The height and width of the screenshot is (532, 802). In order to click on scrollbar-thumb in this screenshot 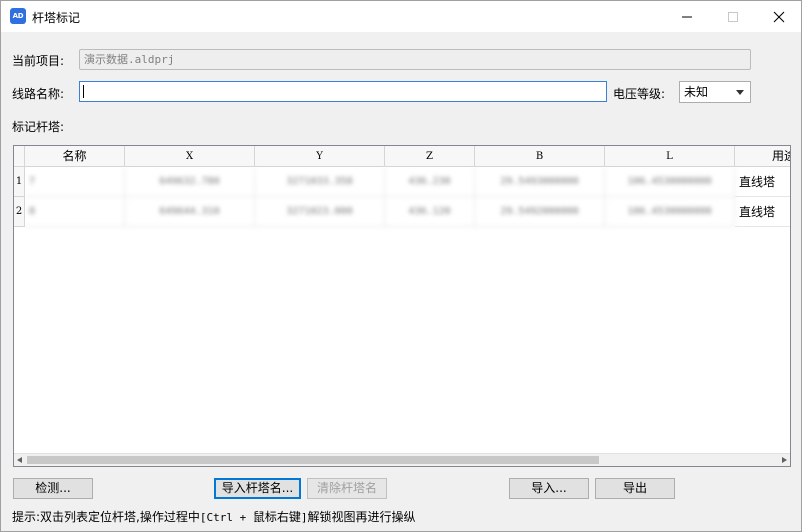, I will do `click(313, 460)`.